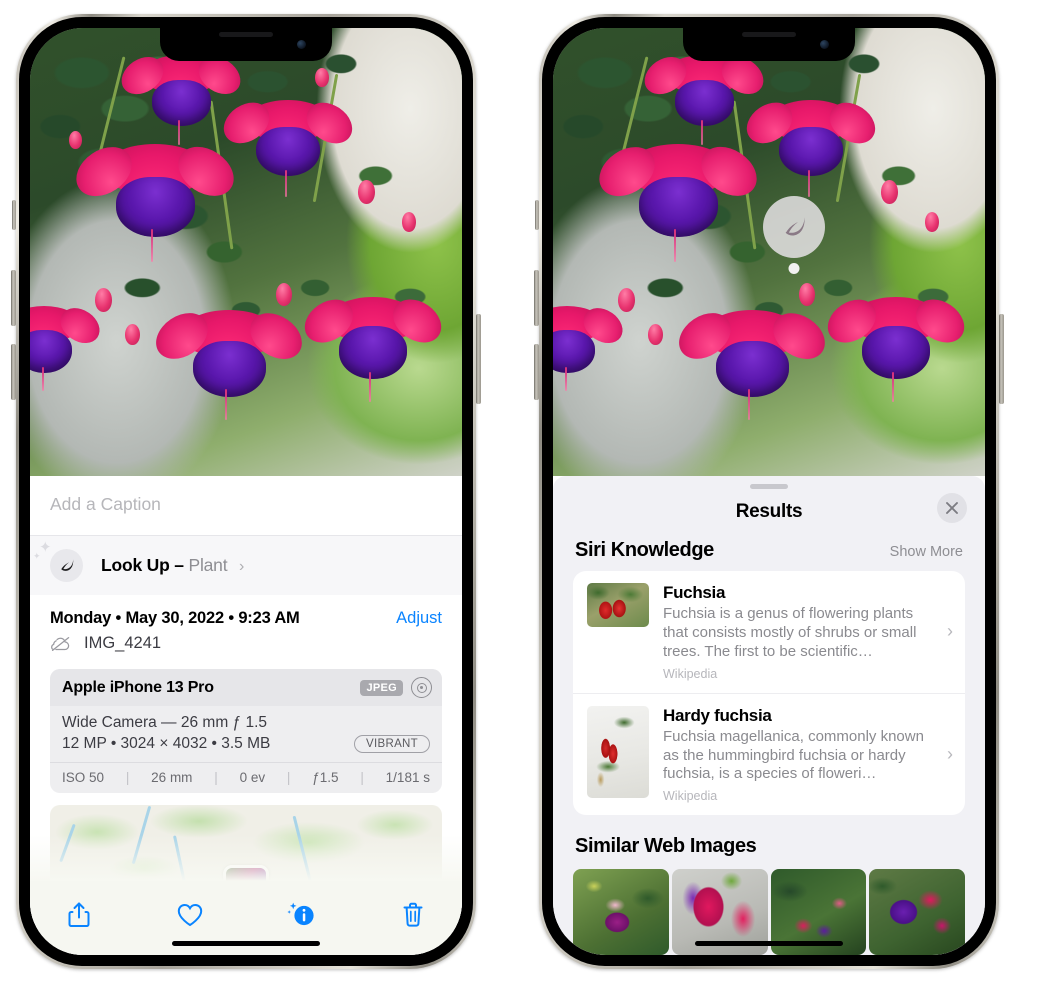 This screenshot has width=1055, height=985. Describe the element at coordinates (58, 561) in the screenshot. I see `leaf-icon: ✦ ✦` at that location.